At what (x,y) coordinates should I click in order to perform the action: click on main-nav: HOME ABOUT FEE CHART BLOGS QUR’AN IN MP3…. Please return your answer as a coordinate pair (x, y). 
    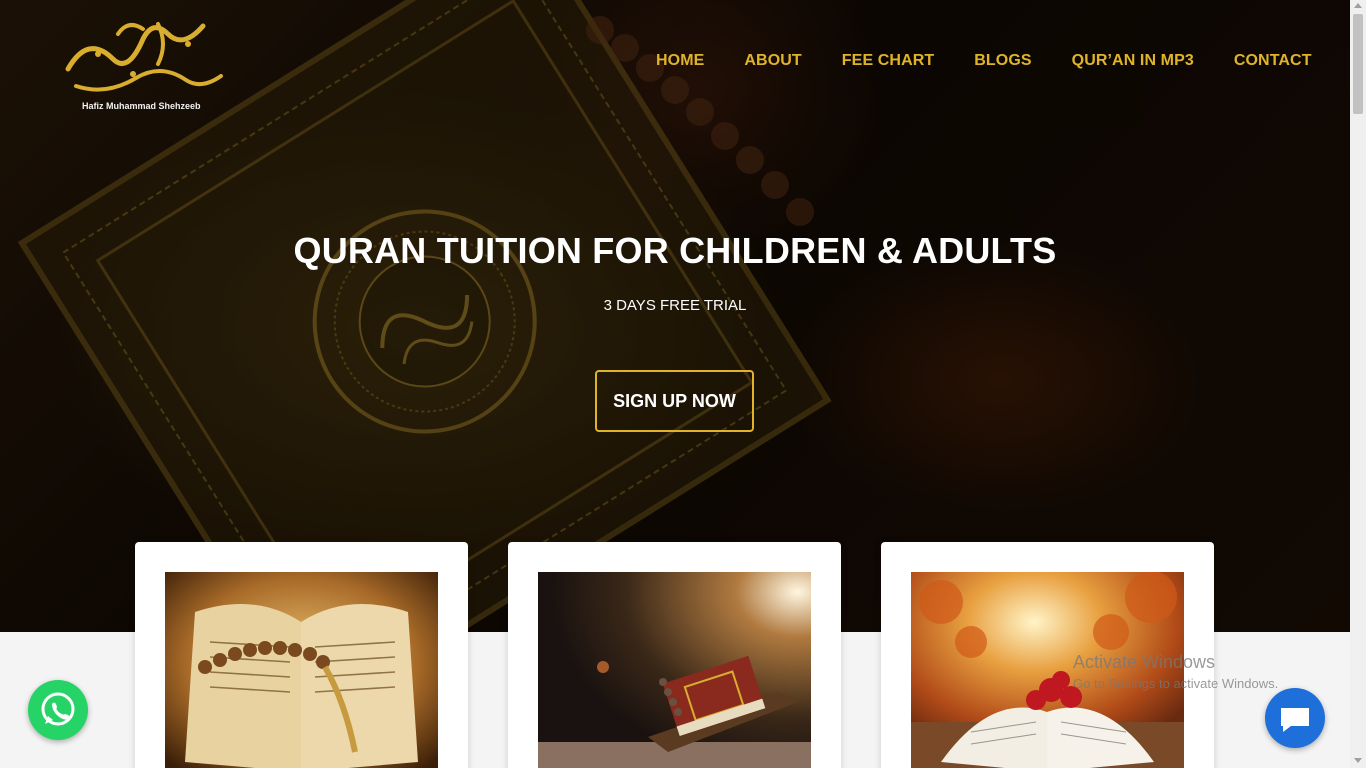
    Looking at the image, I should click on (984, 61).